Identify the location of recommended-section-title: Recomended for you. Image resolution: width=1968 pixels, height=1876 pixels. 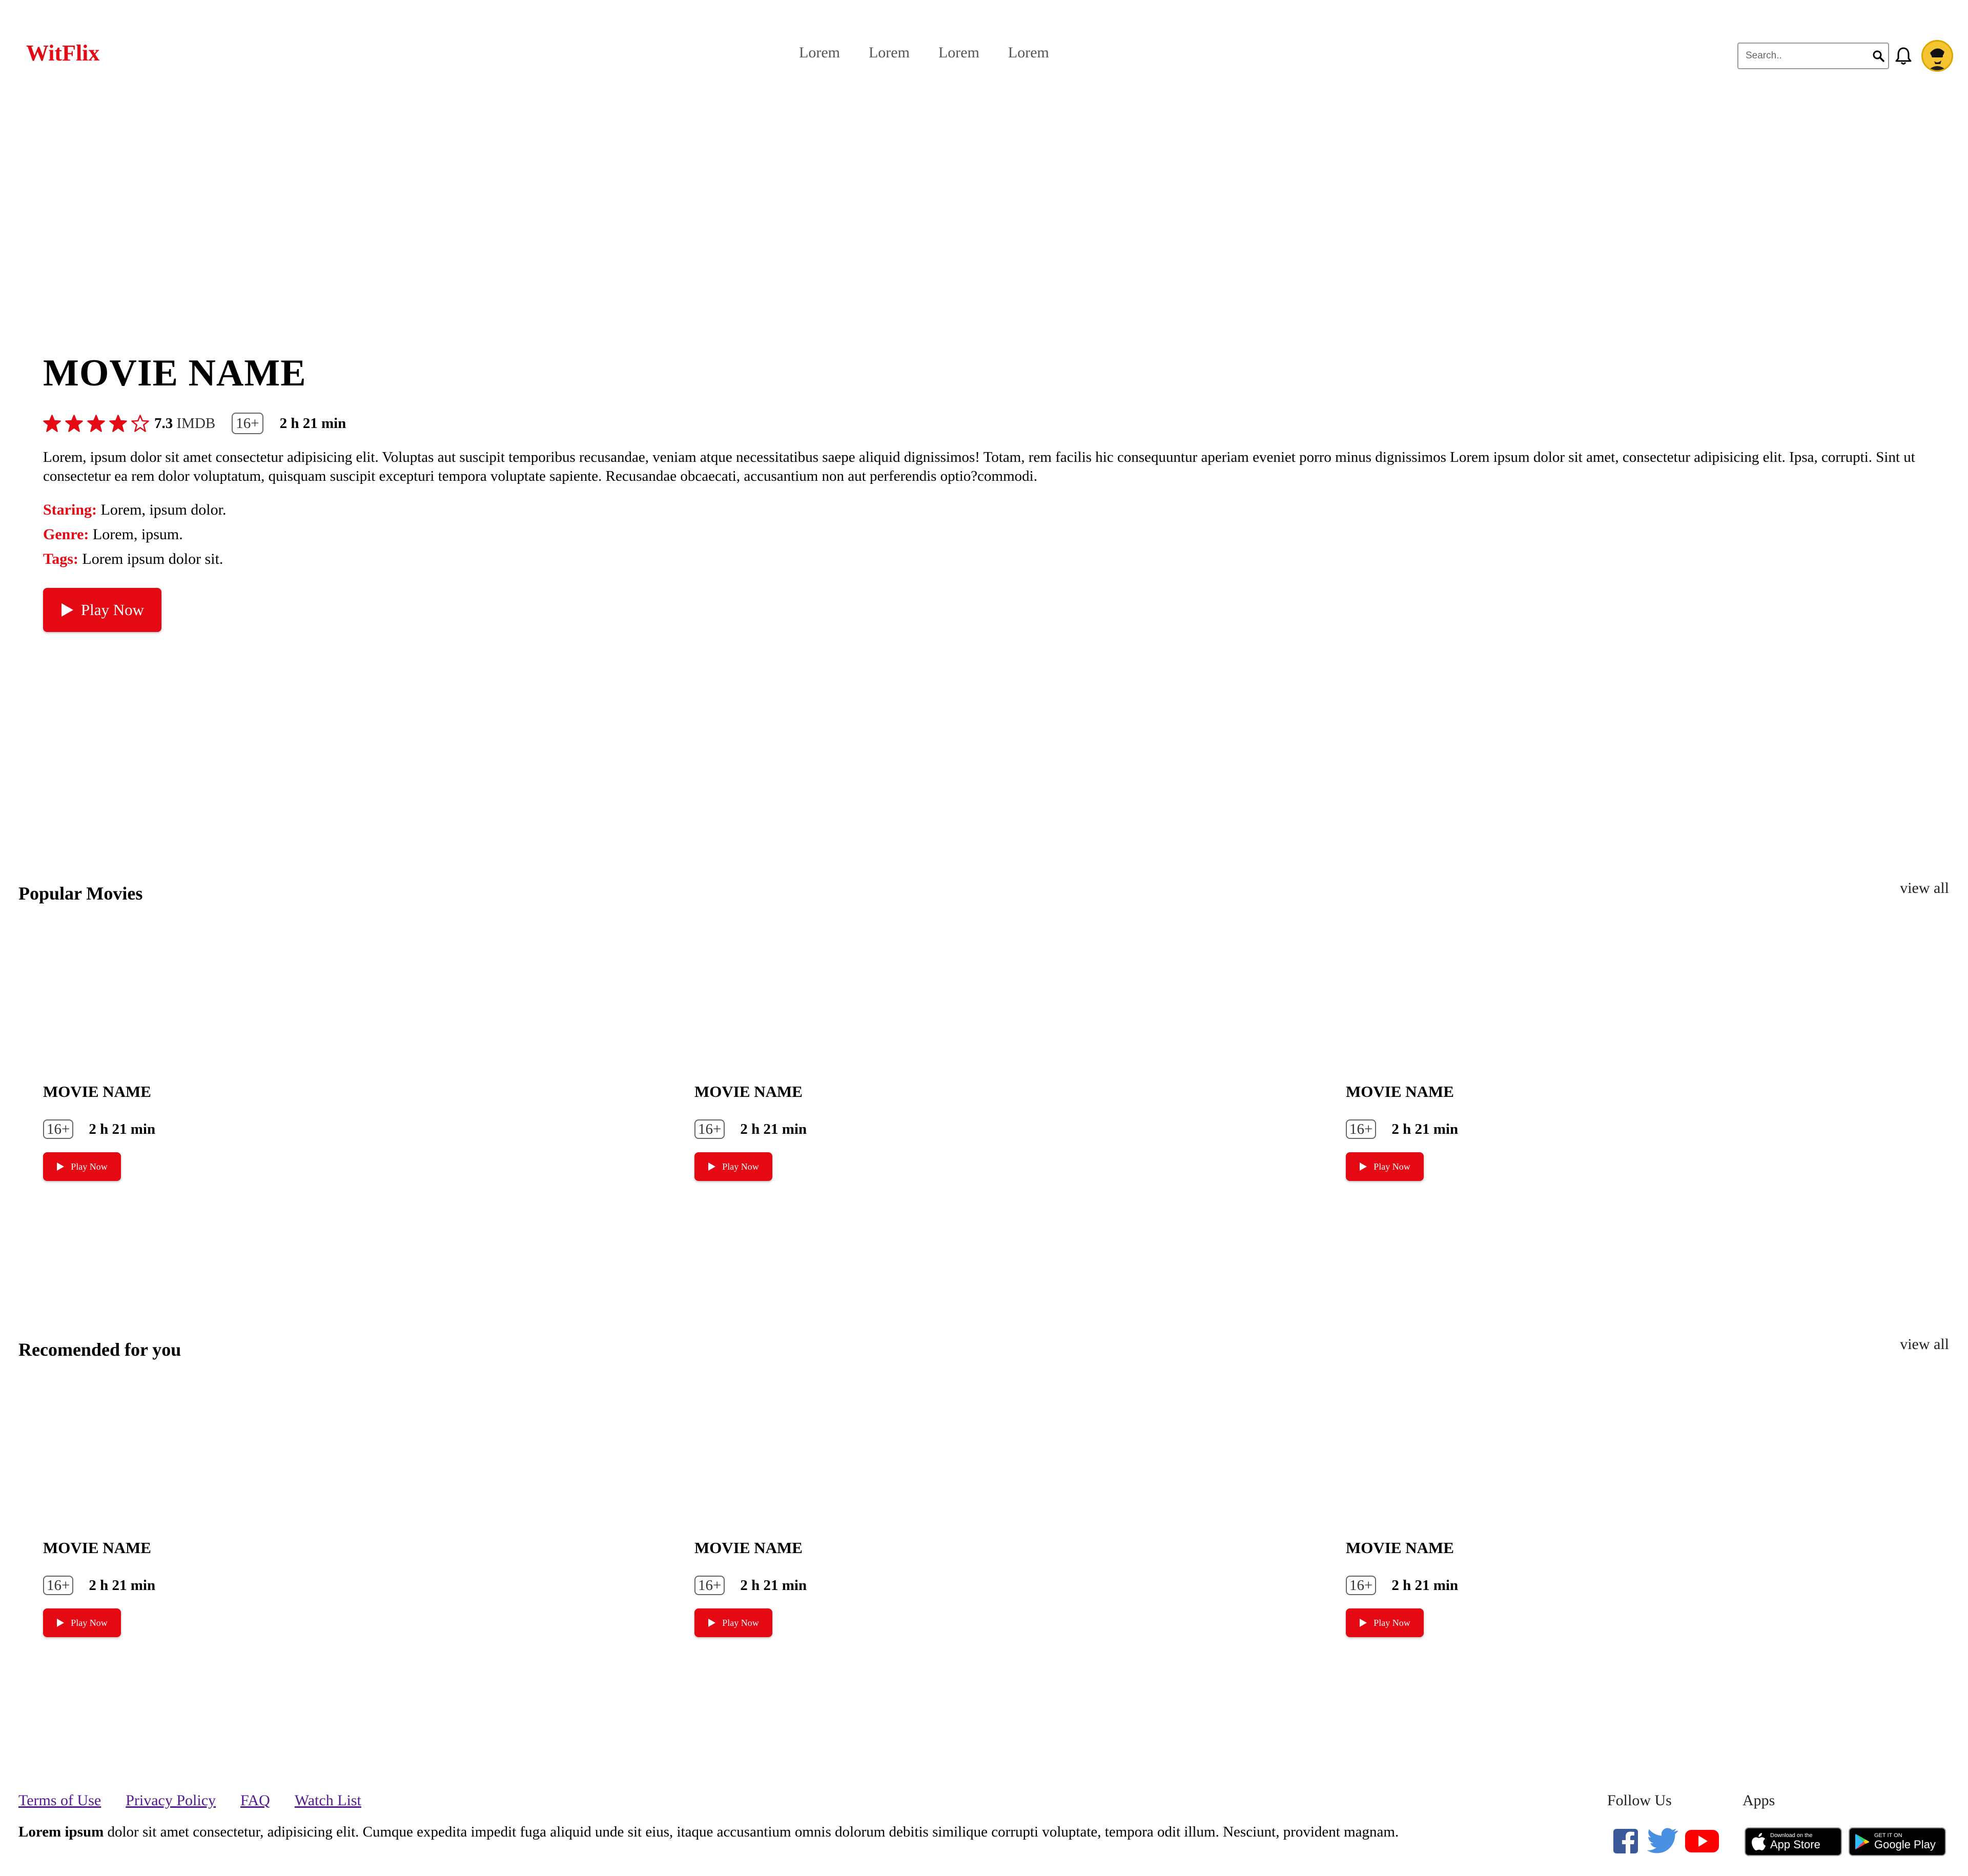
(99, 1349).